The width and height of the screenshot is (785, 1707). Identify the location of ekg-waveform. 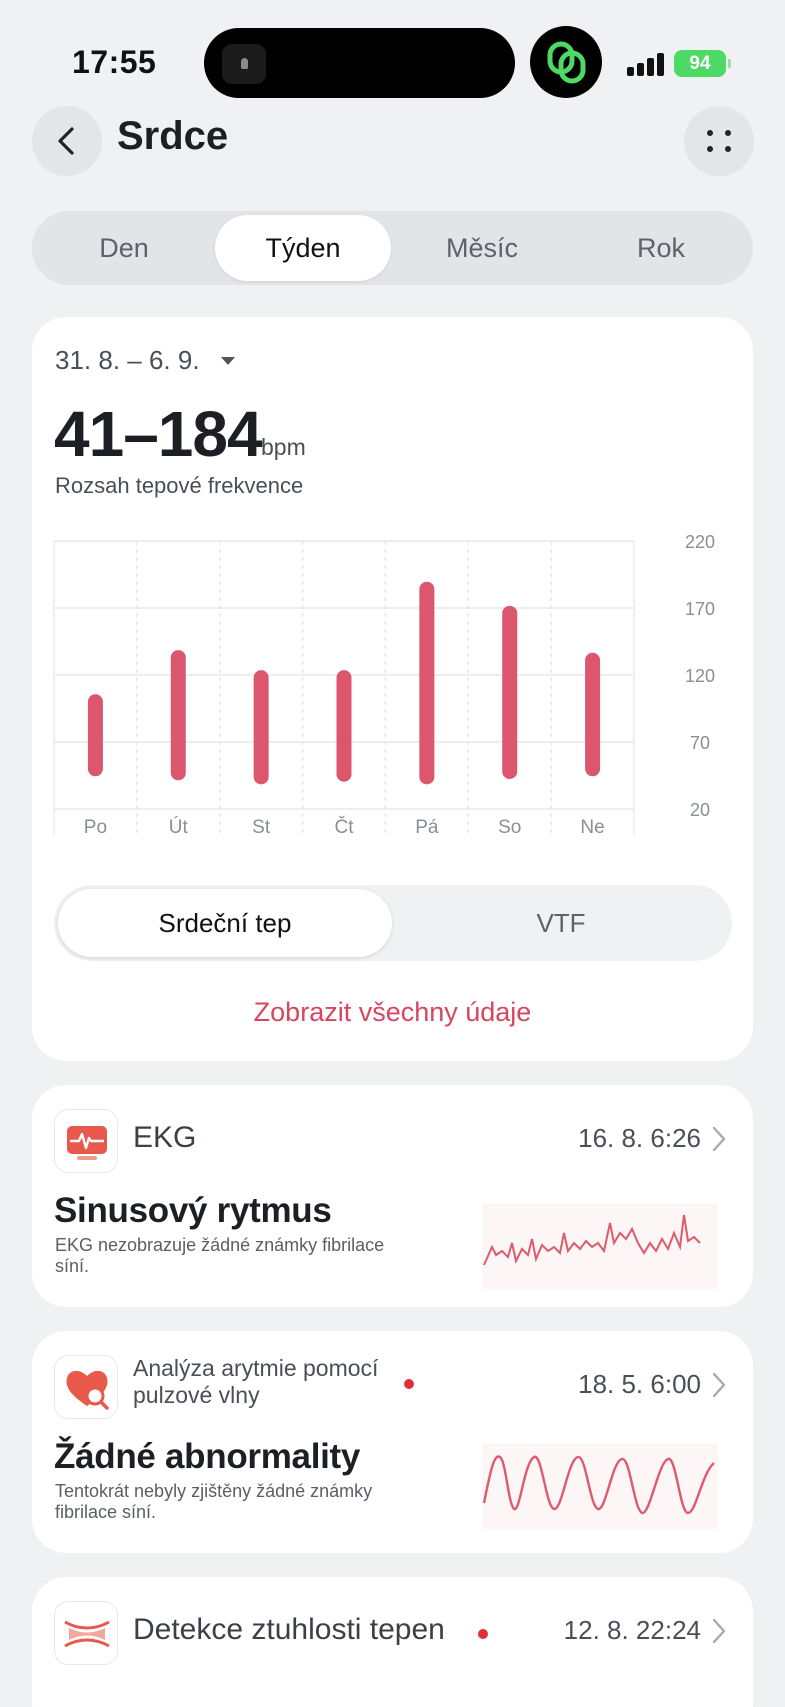
(600, 1246).